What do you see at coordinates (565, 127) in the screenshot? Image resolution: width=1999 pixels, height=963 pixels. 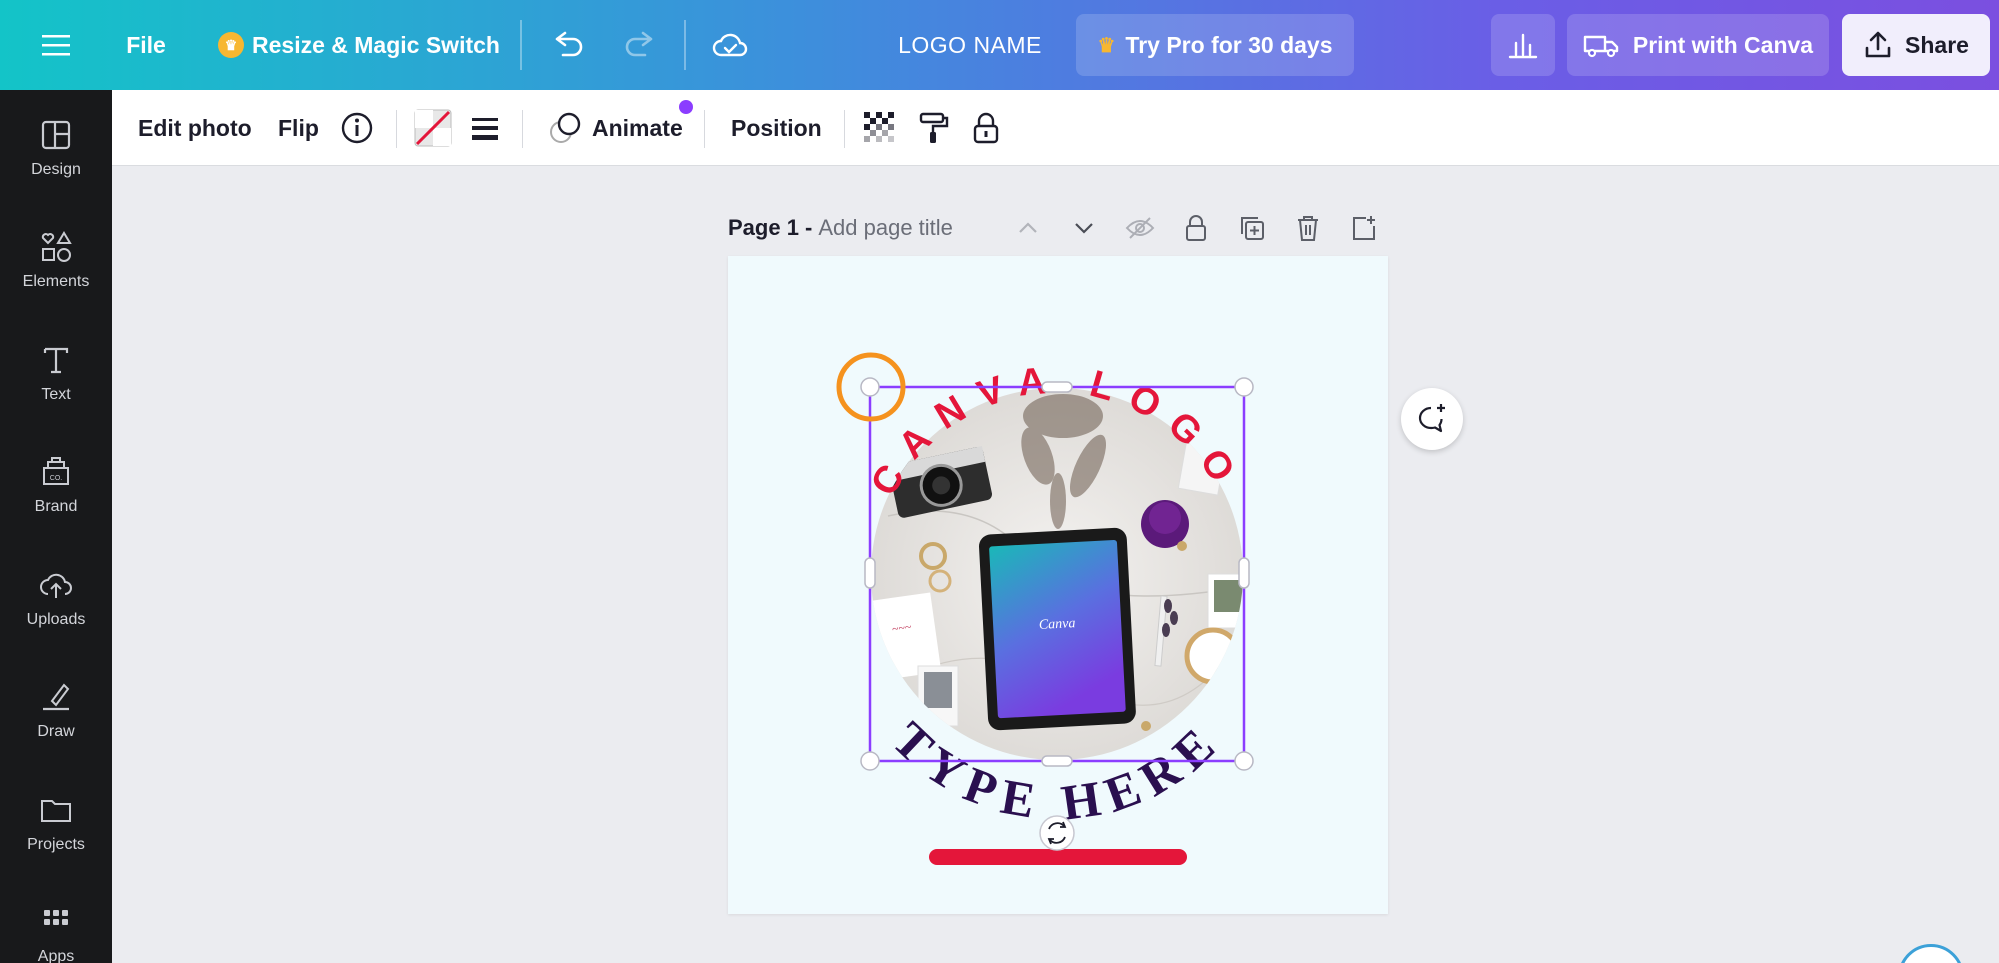 I see `animate-icon` at bounding box center [565, 127].